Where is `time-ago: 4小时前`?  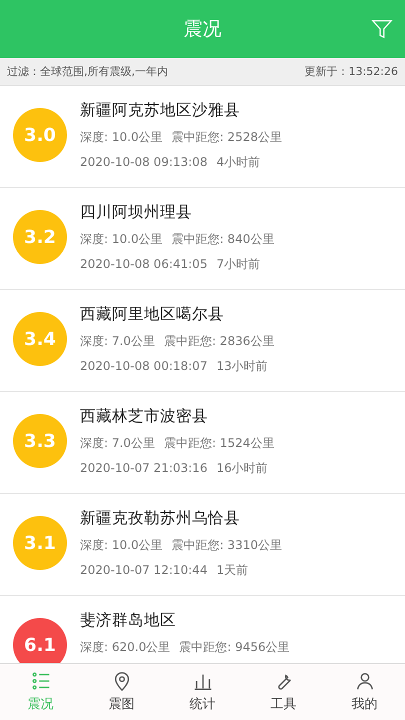
time-ago: 4小时前 is located at coordinates (238, 162).